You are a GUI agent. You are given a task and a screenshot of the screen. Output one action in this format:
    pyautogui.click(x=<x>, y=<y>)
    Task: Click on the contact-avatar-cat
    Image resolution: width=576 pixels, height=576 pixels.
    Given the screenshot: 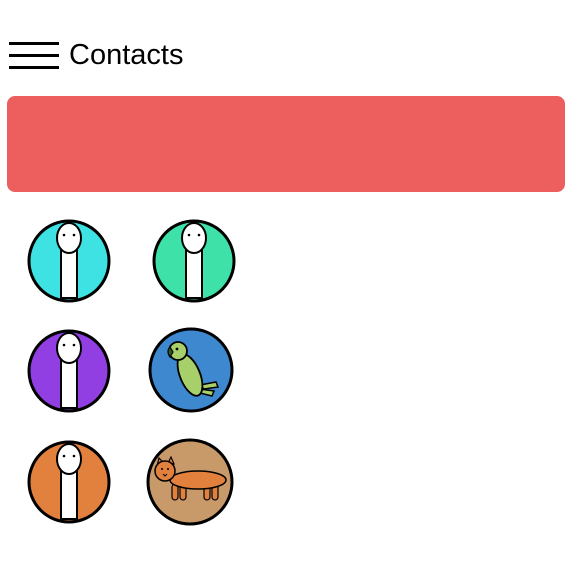 What is the action you would take?
    pyautogui.click(x=190, y=482)
    